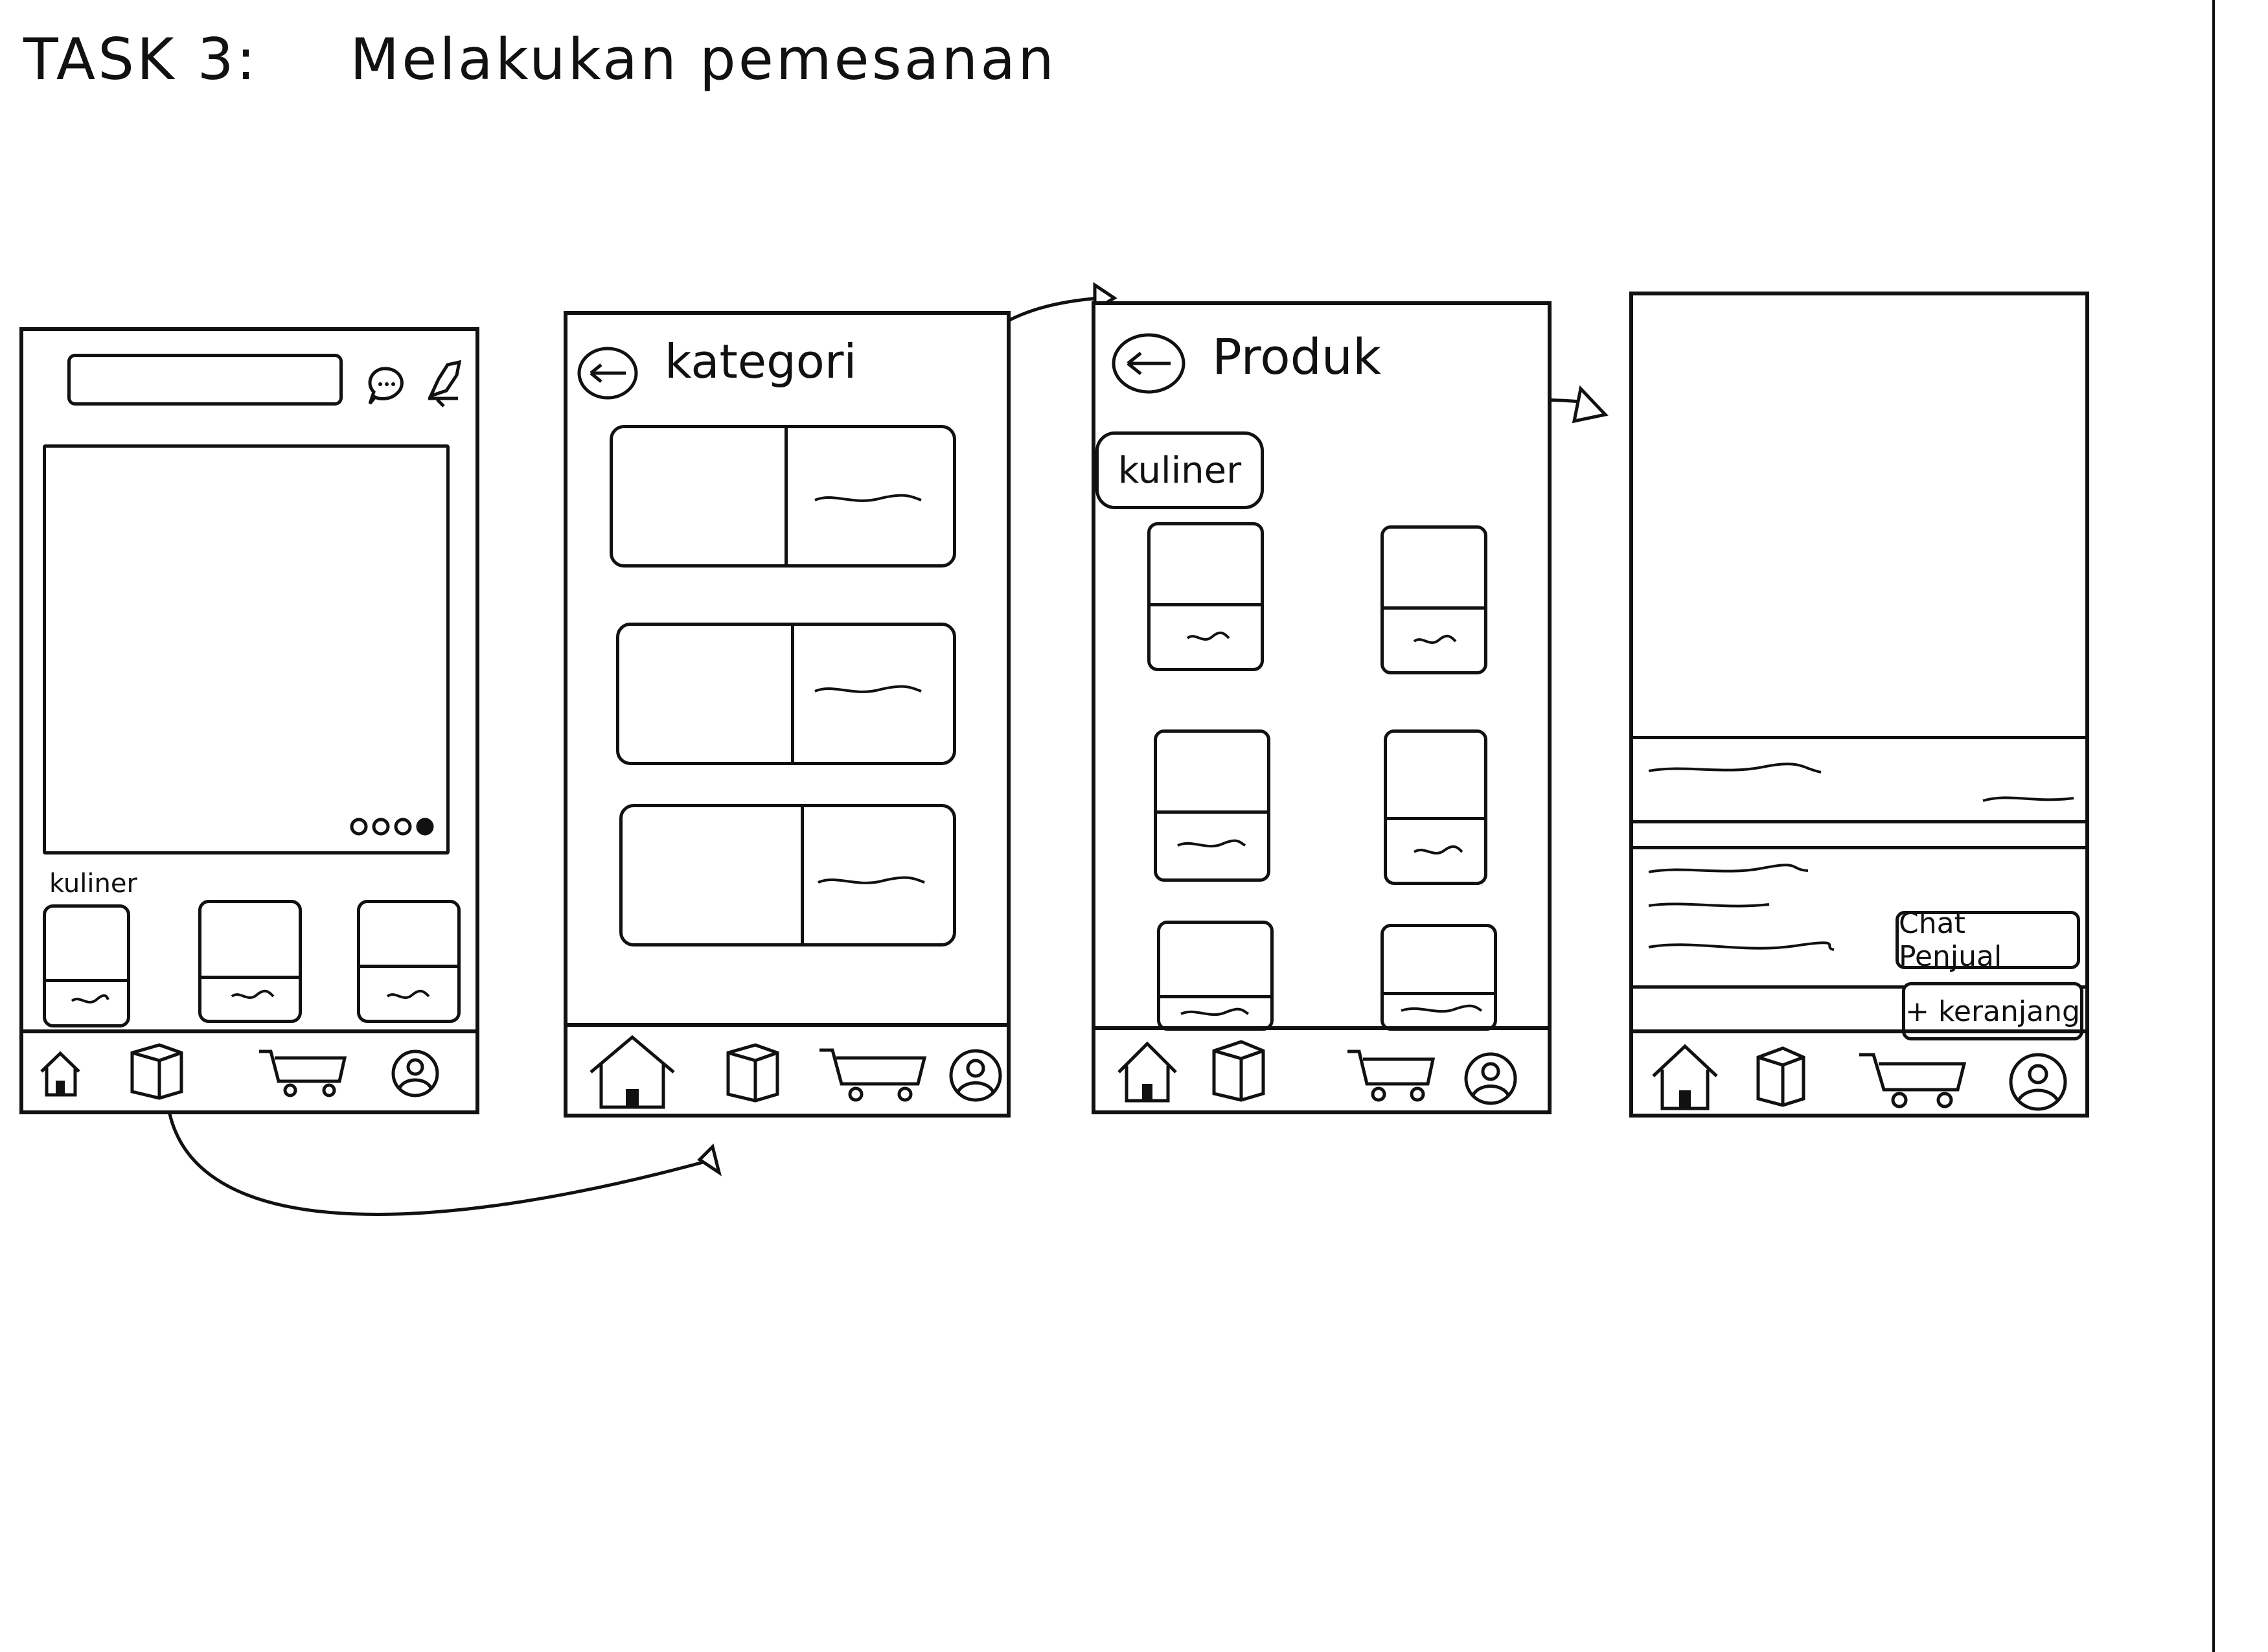  I want to click on filter-chip-label: kuliner, so click(1179, 470).